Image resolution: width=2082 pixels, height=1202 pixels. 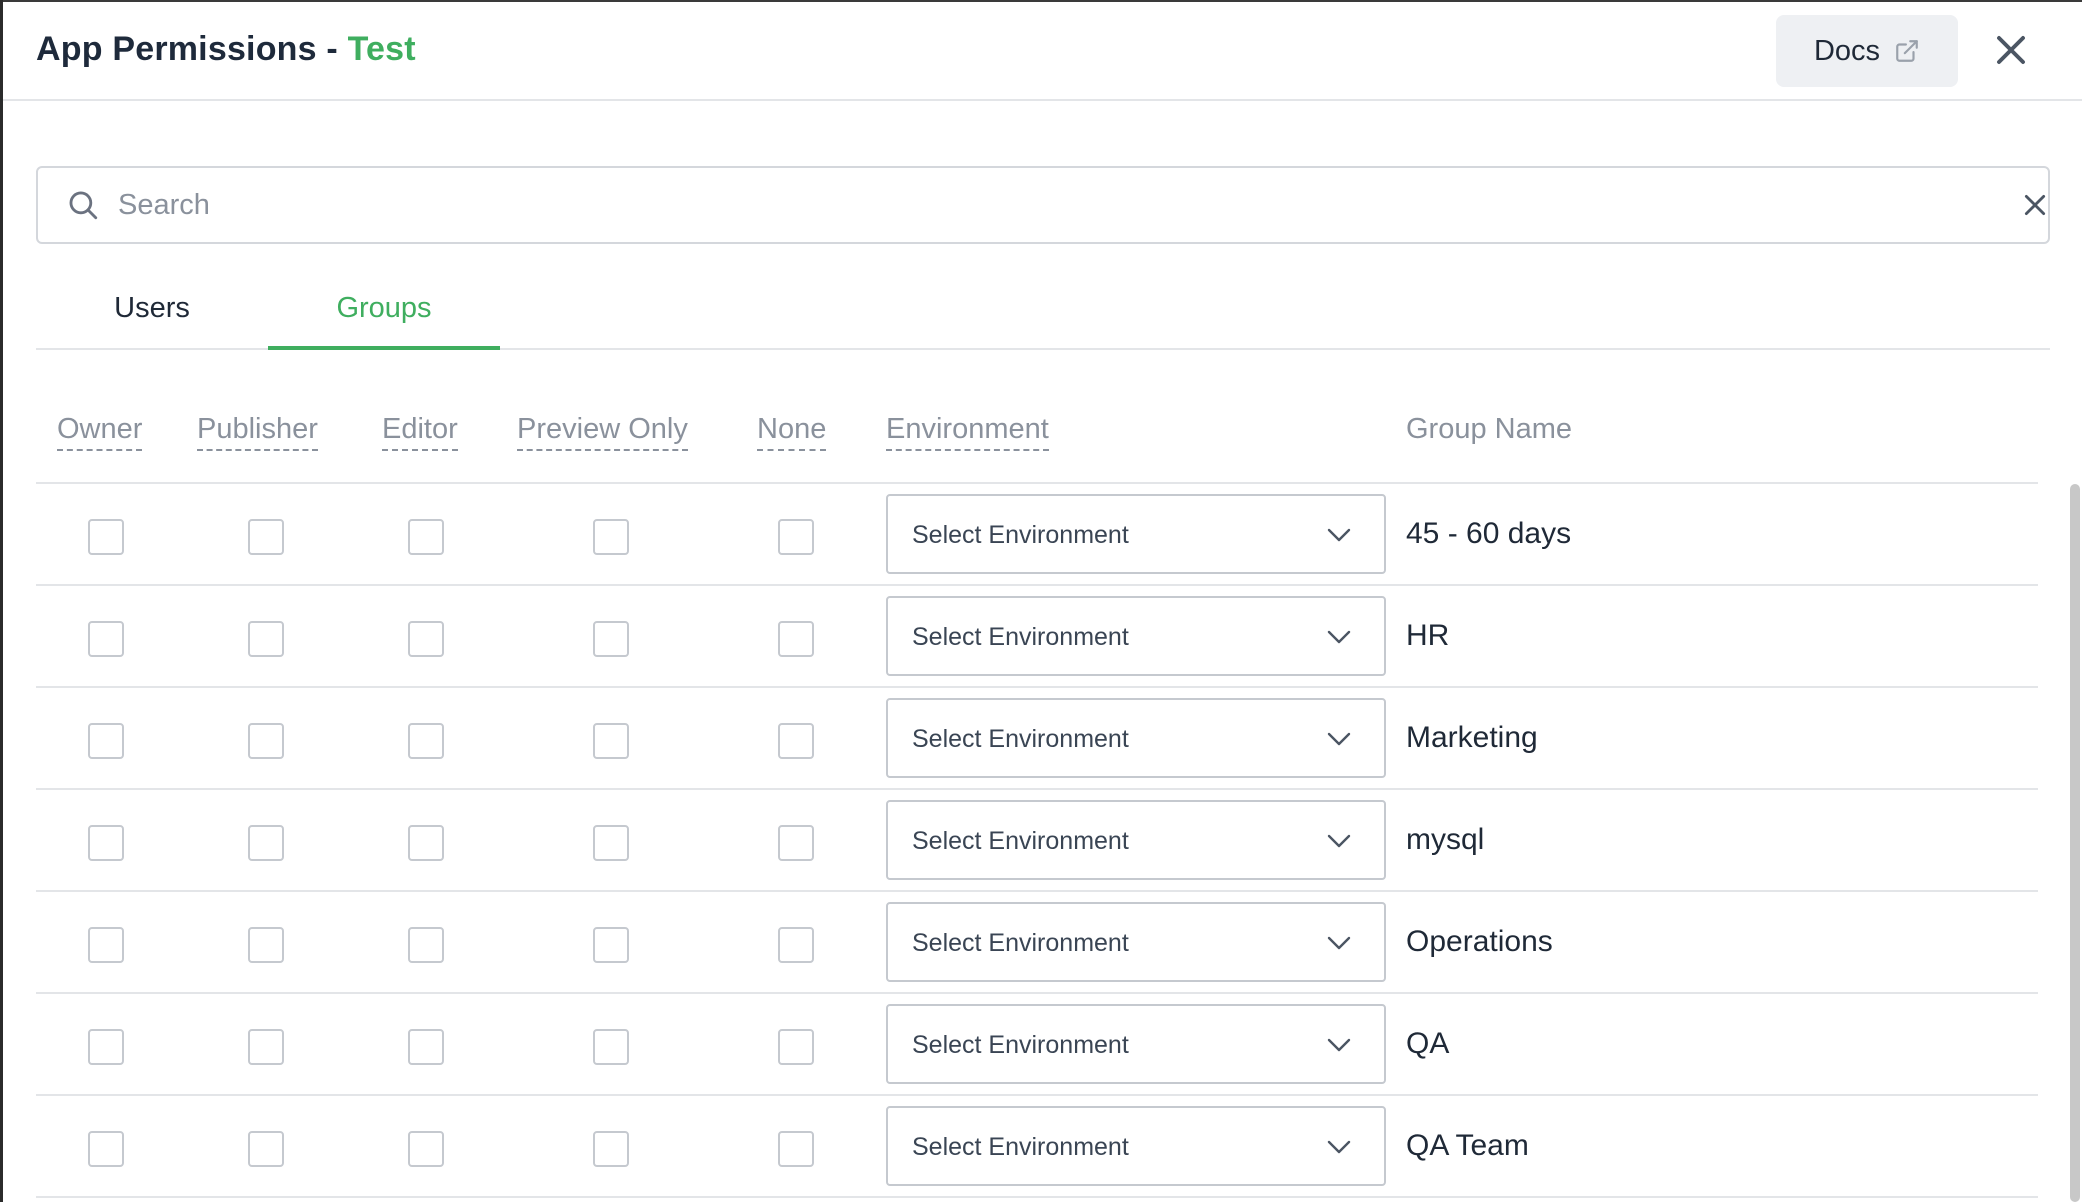 I want to click on app-name: Test, so click(x=381, y=49).